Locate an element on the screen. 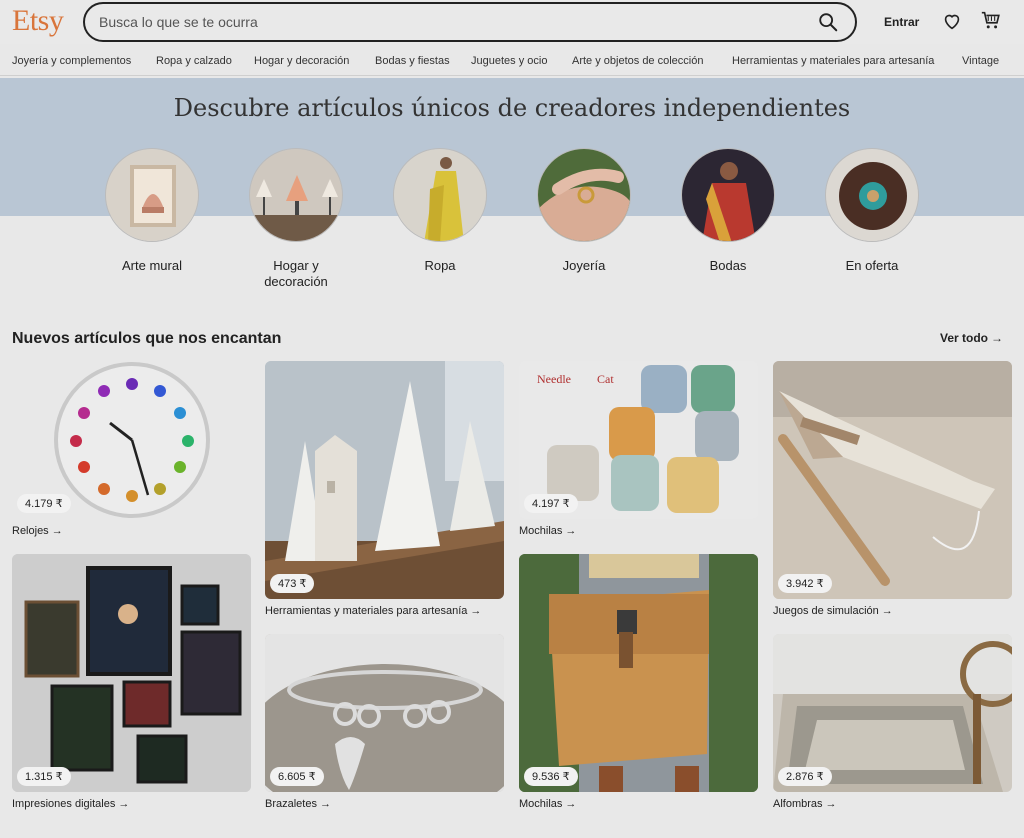  etsy-logo: Etsy is located at coordinates (38, 21).